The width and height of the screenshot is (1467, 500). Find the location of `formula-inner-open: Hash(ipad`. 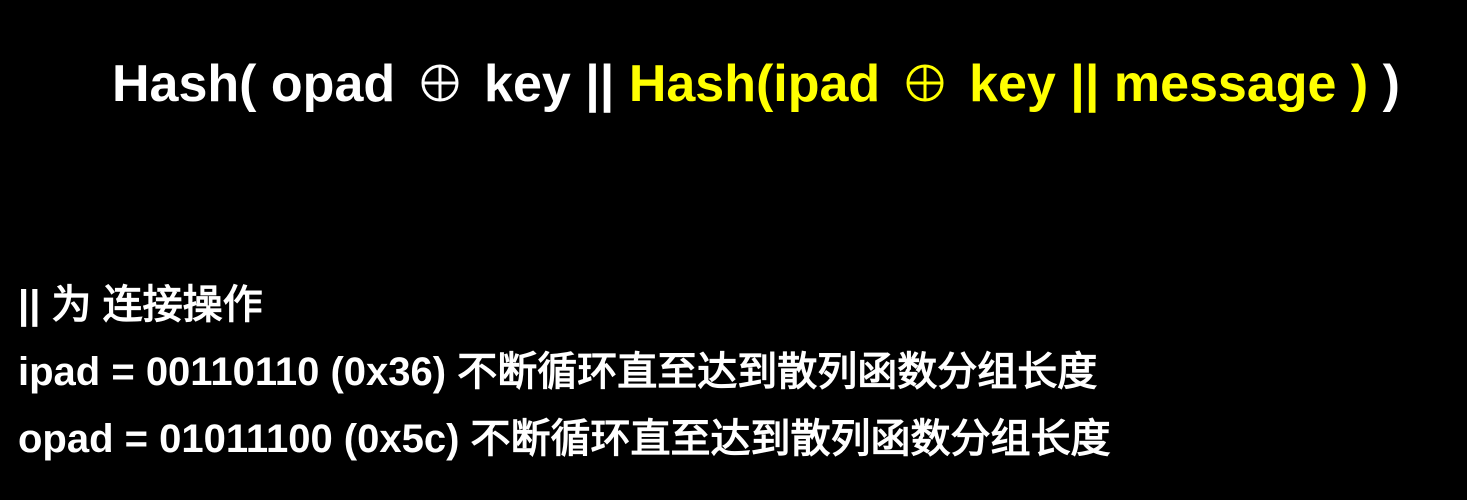

formula-inner-open: Hash(ipad is located at coordinates (754, 84).